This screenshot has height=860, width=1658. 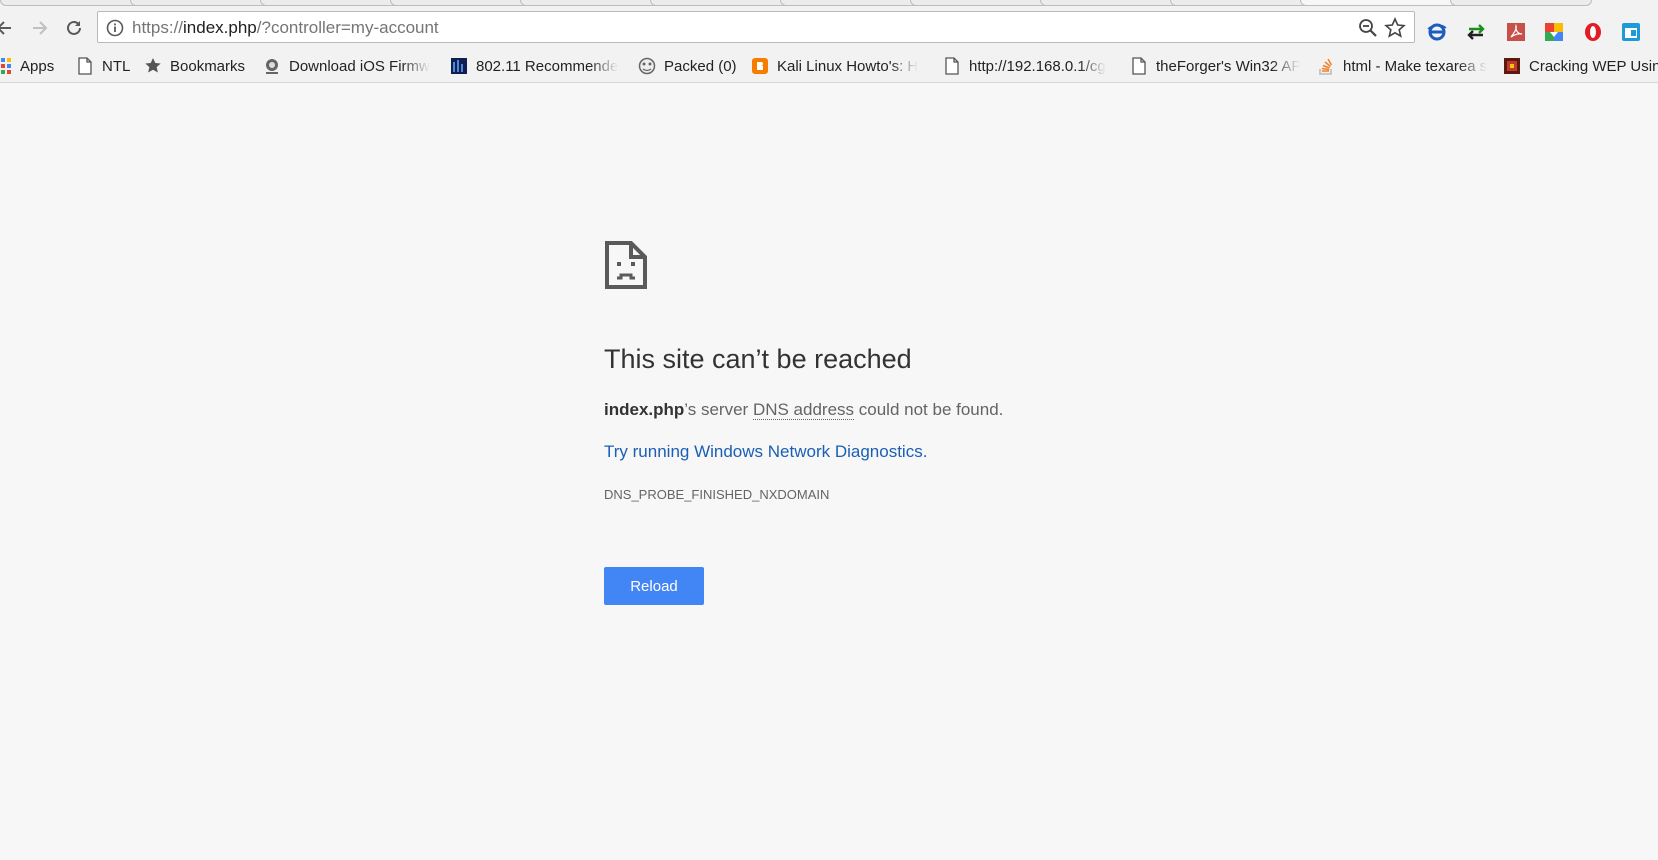 I want to click on apps-grid-icon, so click(x=6, y=66).